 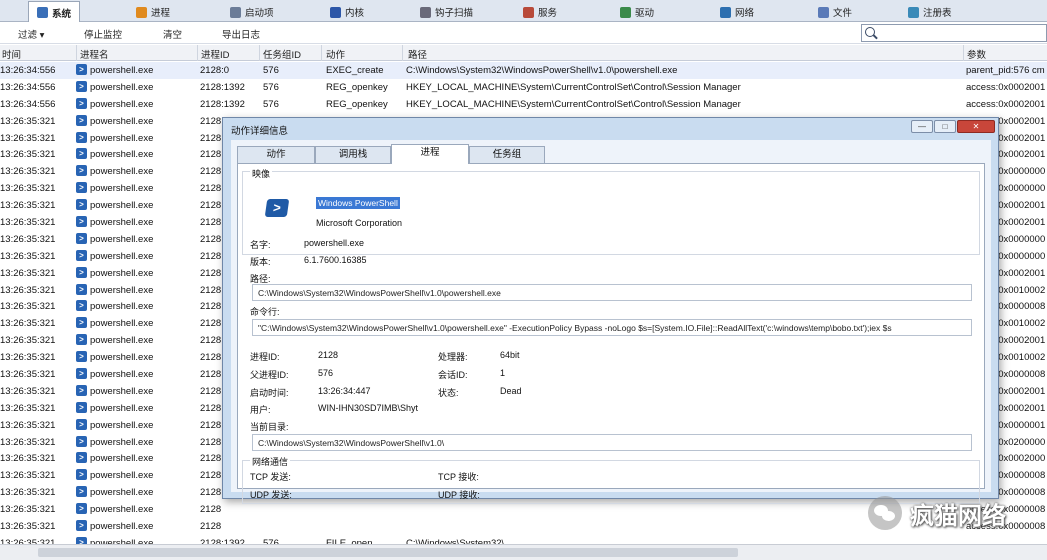 I want to click on tab-6: 服务, so click(x=540, y=12).